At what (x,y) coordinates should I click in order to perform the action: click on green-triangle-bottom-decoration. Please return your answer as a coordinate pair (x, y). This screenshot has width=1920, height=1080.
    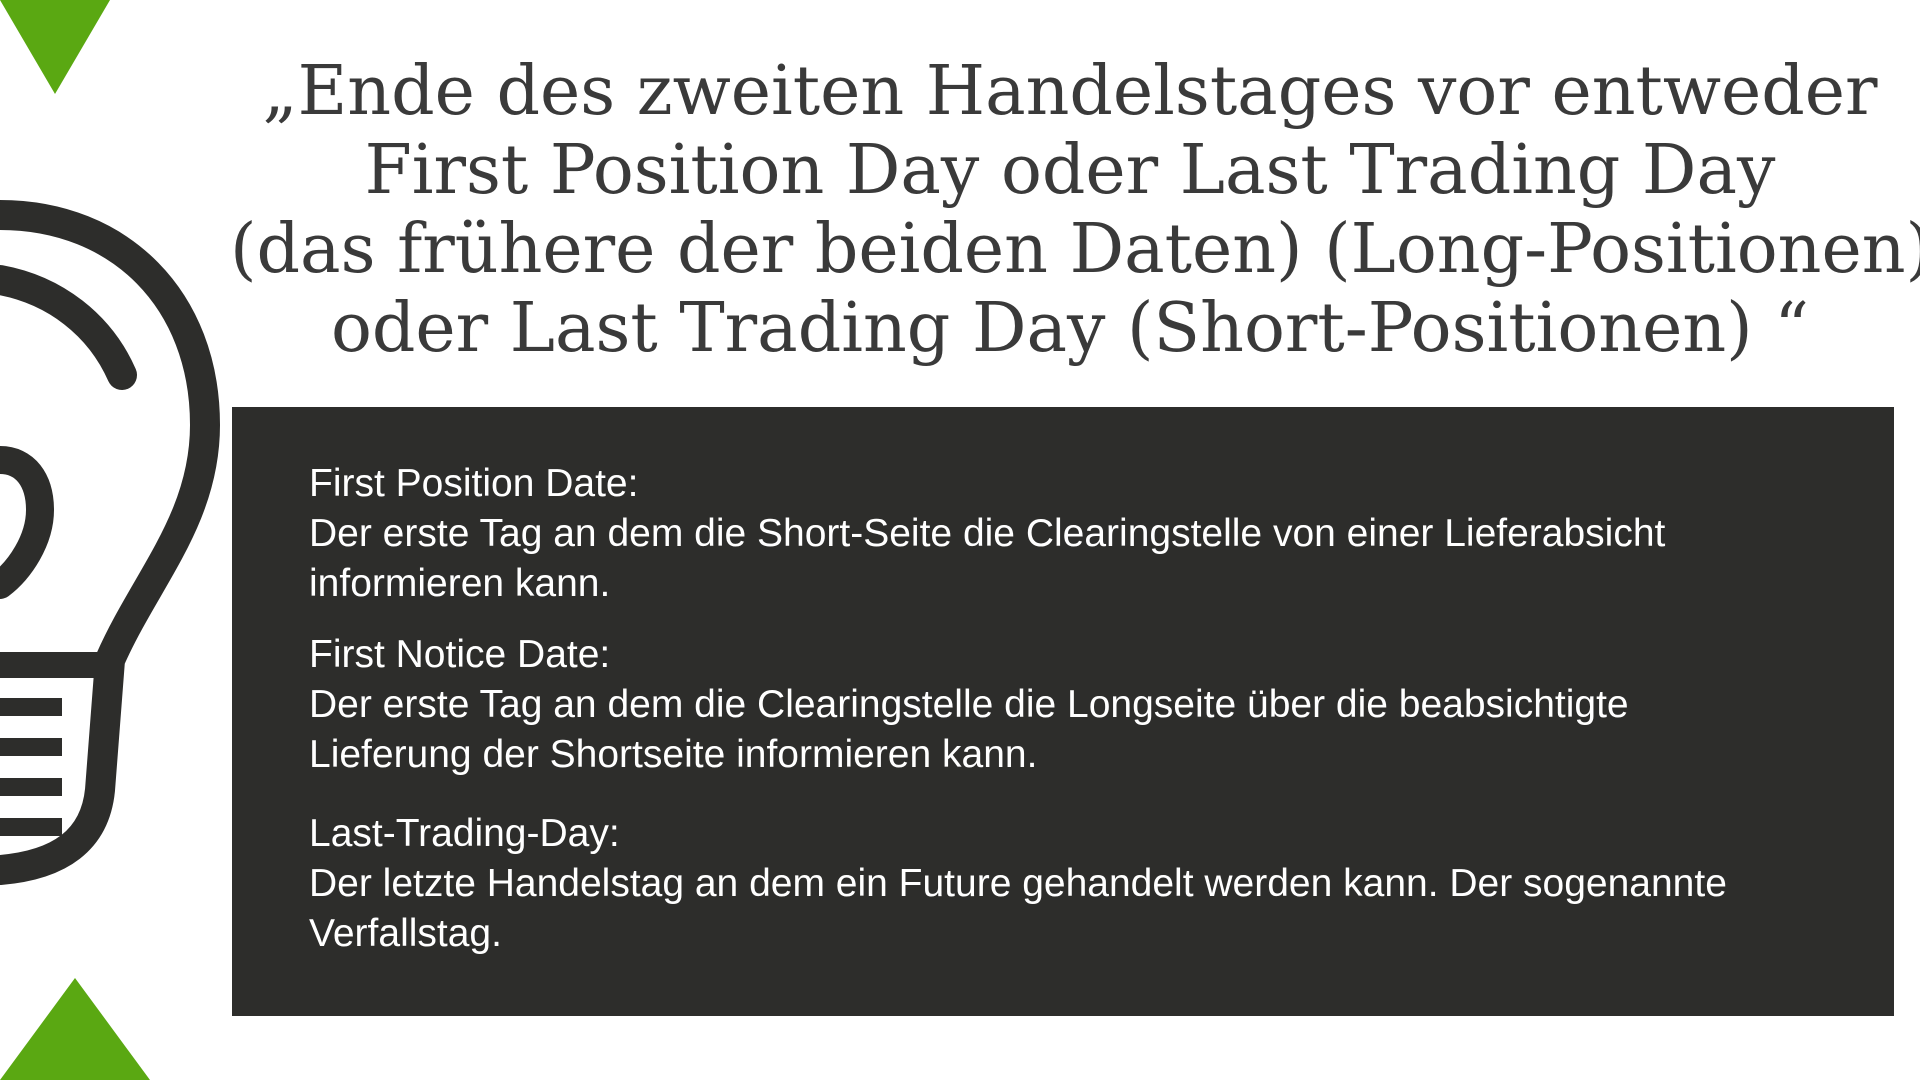
    Looking at the image, I should click on (75, 1029).